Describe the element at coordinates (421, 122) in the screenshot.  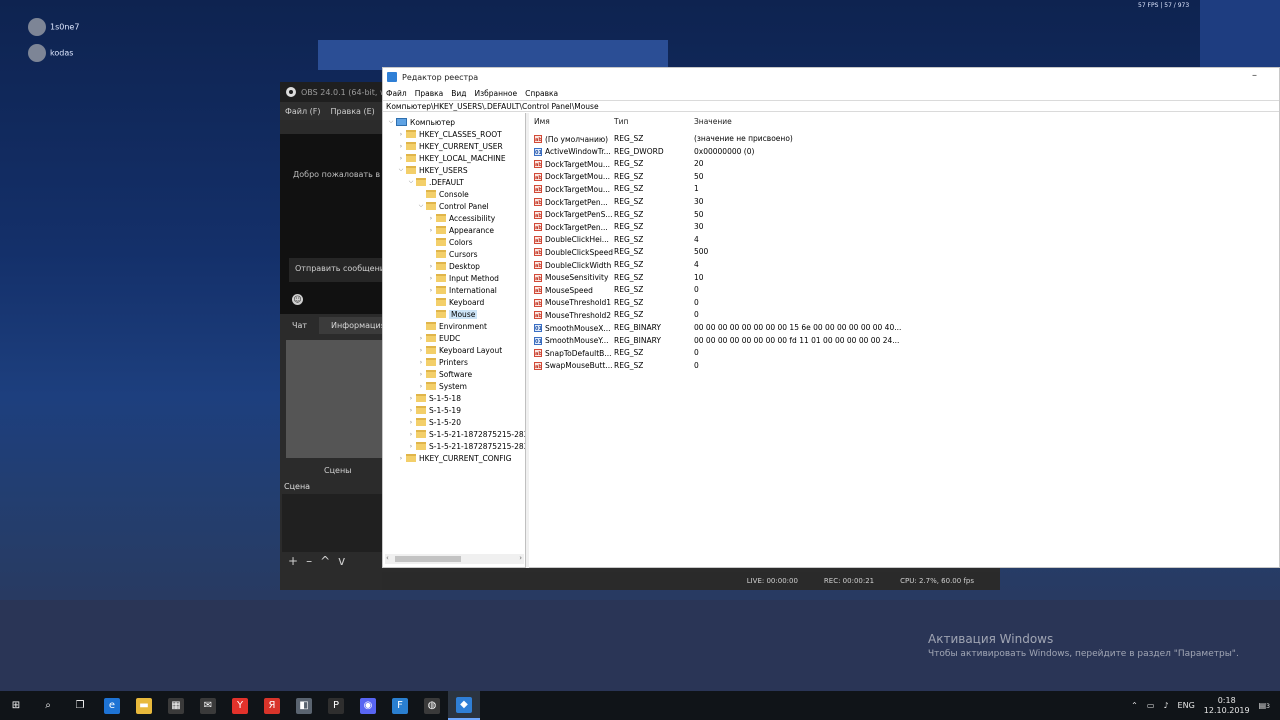
I see `tree-node: ⌵ Компьютер` at that location.